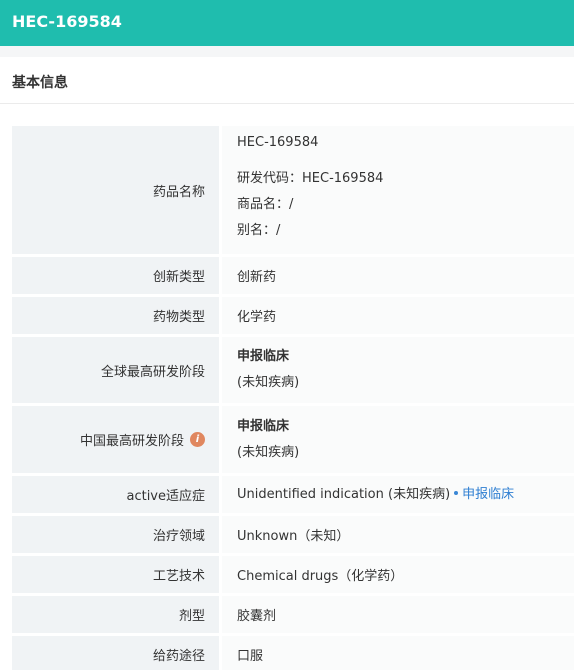 The image size is (574, 670). Describe the element at coordinates (197, 439) in the screenshot. I see `info-icon: i` at that location.